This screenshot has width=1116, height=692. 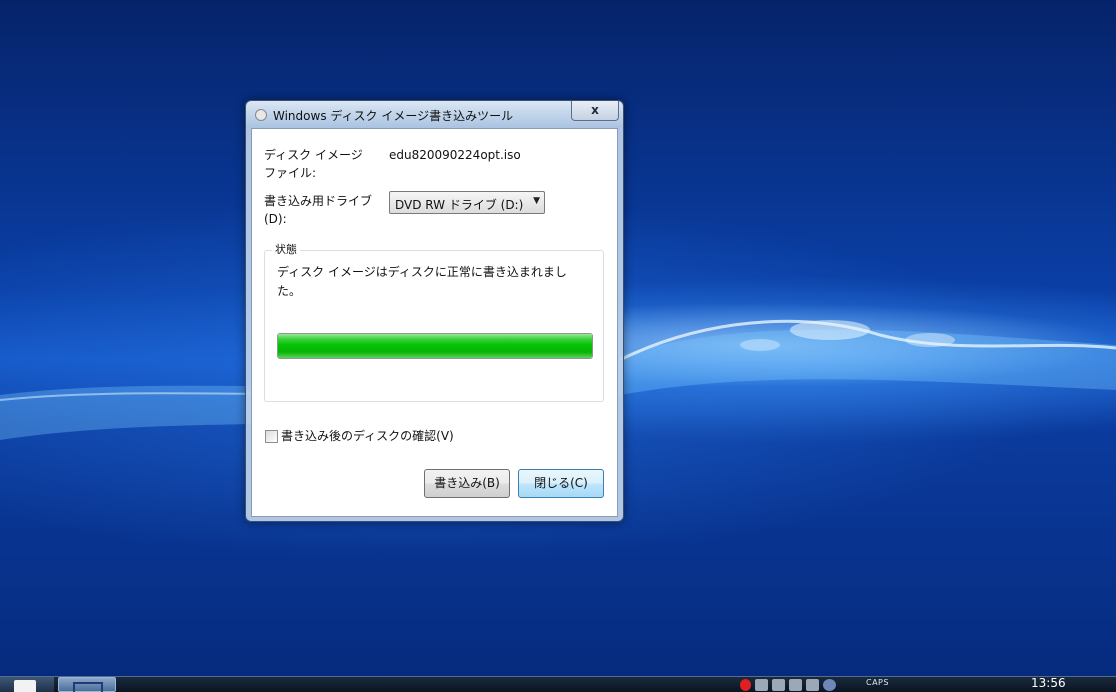 I want to click on start-button, so click(x=27, y=684).